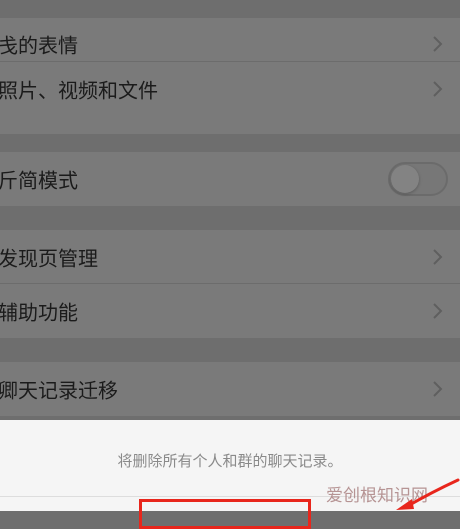 This screenshot has width=460, height=529. What do you see at coordinates (230, 31) in the screenshot?
I see `settings-row-my-stickers: 戋的表情` at bounding box center [230, 31].